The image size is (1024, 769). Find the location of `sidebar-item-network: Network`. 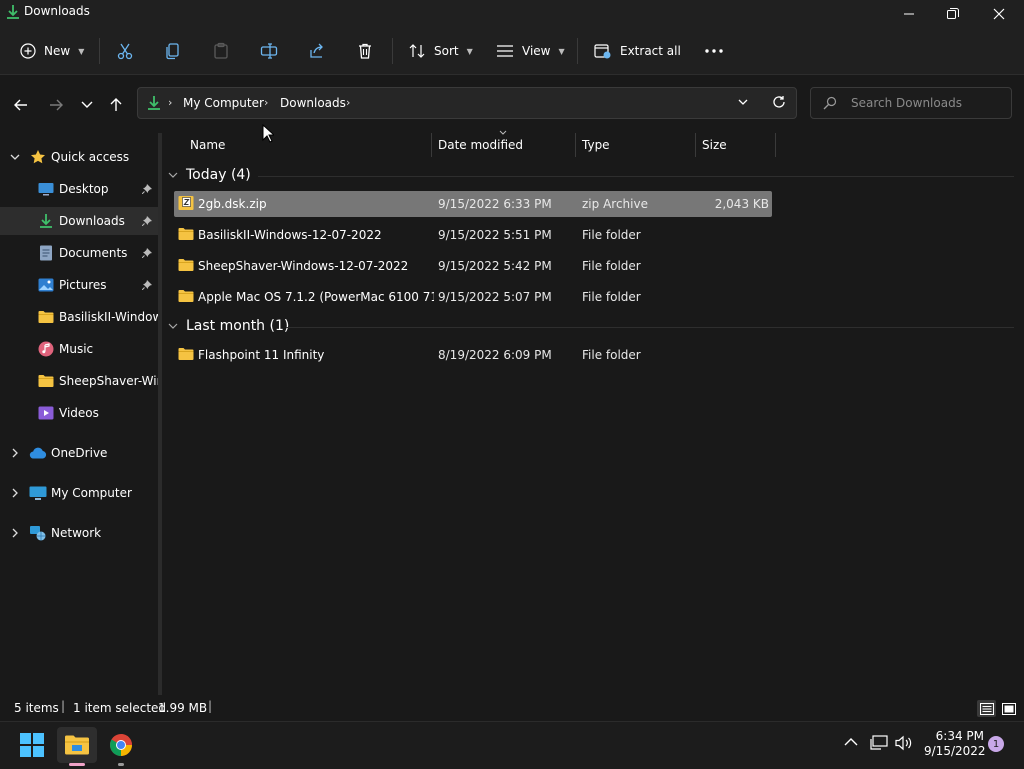

sidebar-item-network: Network is located at coordinates (79, 533).